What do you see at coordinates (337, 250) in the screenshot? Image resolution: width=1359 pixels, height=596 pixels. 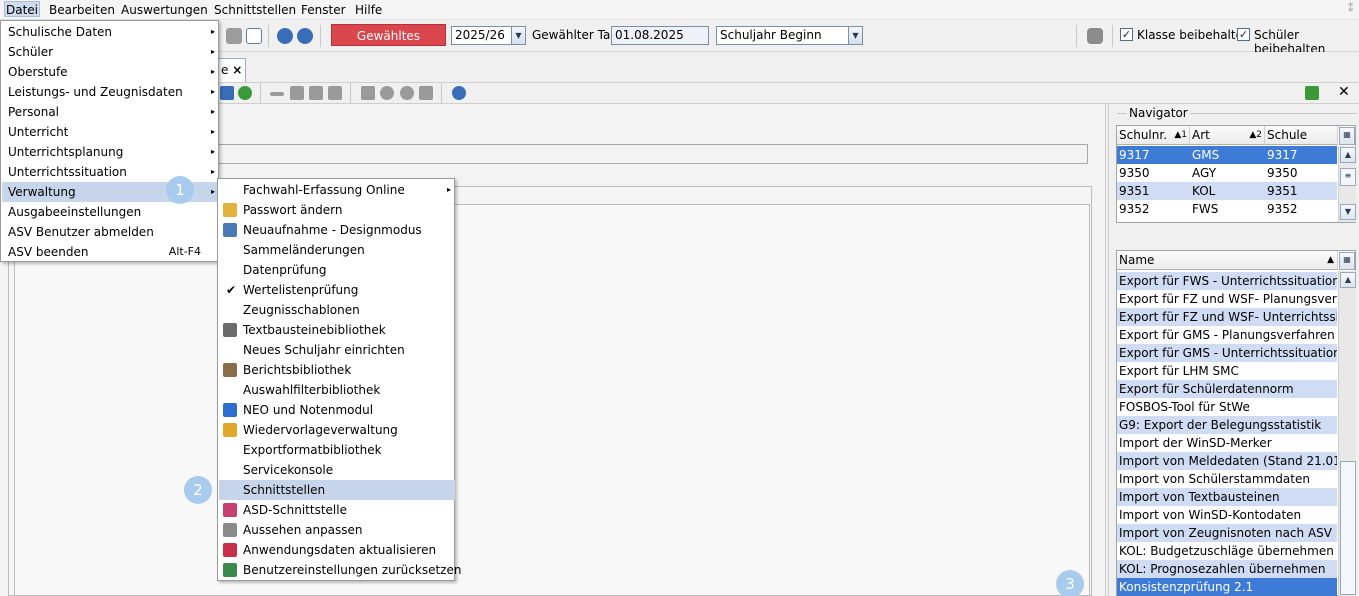 I see `submenu-item-sammeländerungen: Sammeländerungen` at bounding box center [337, 250].